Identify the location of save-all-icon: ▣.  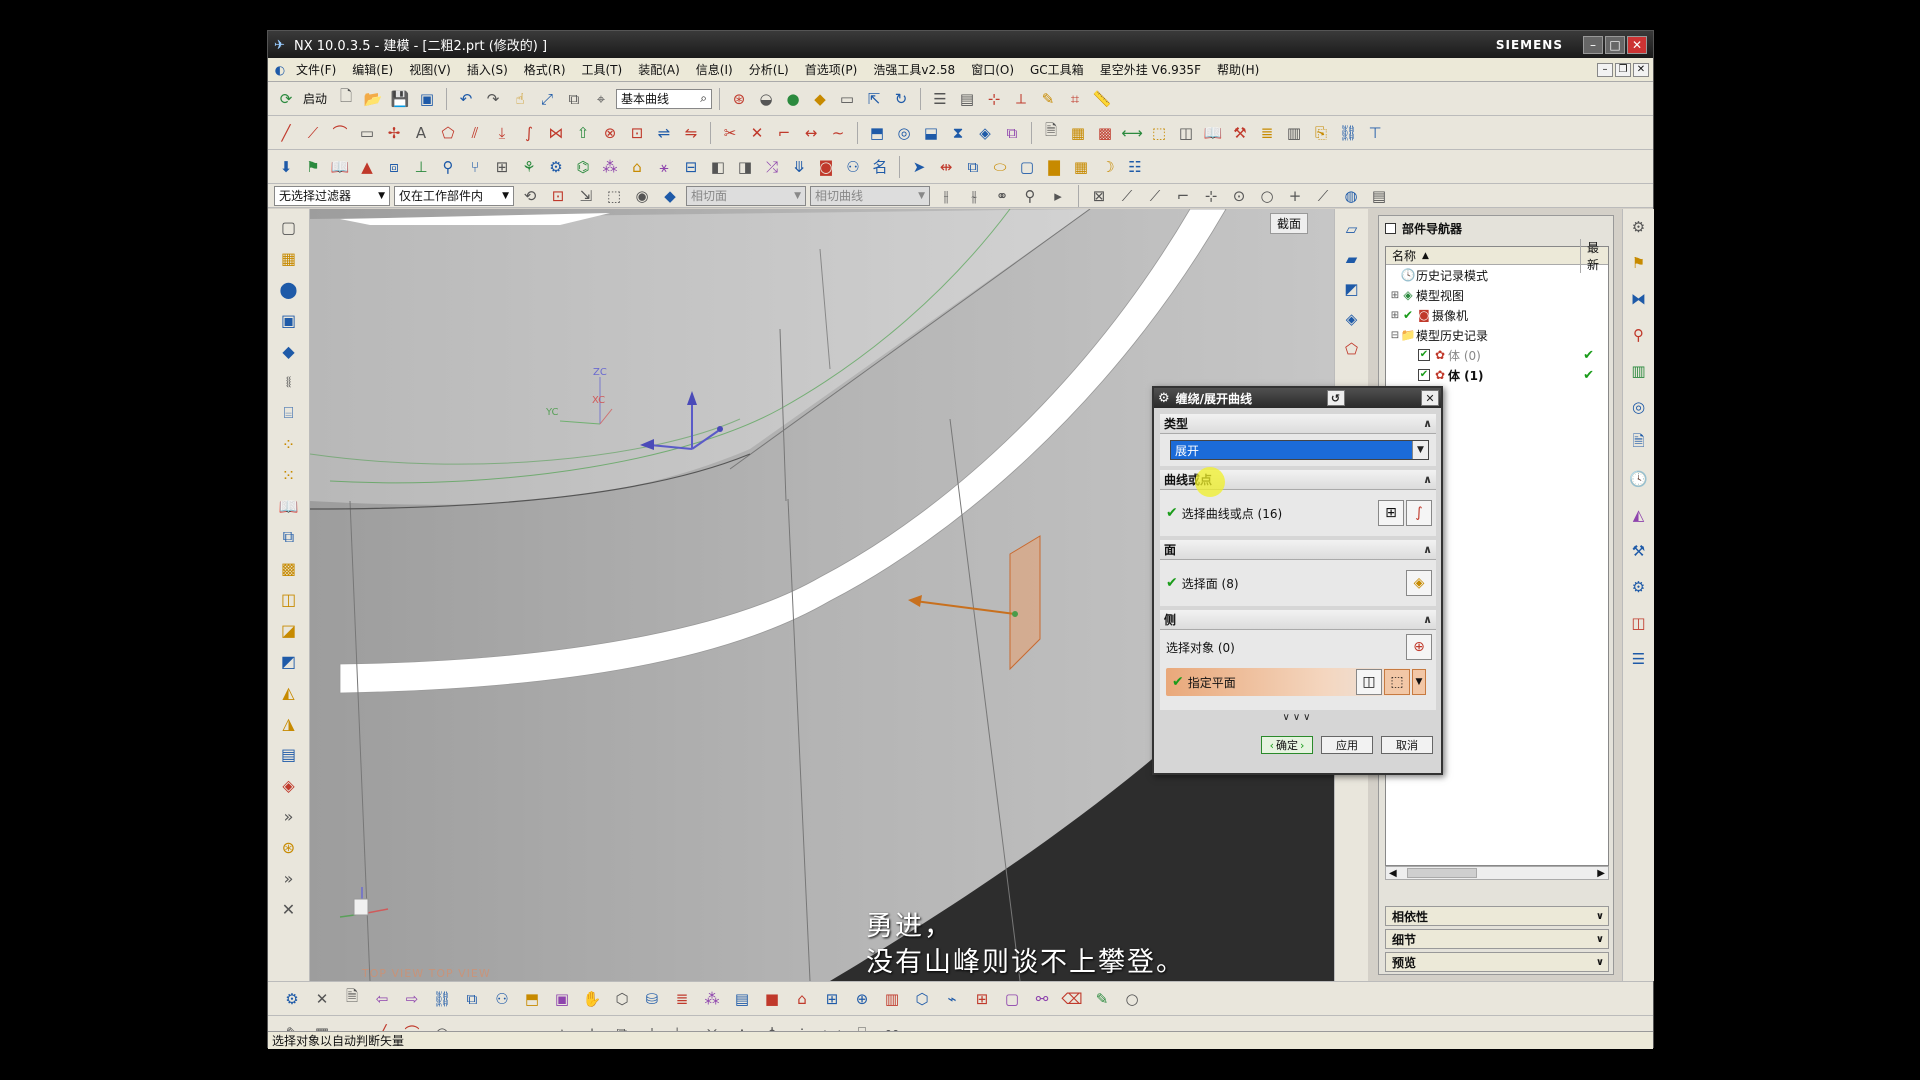
(427, 99).